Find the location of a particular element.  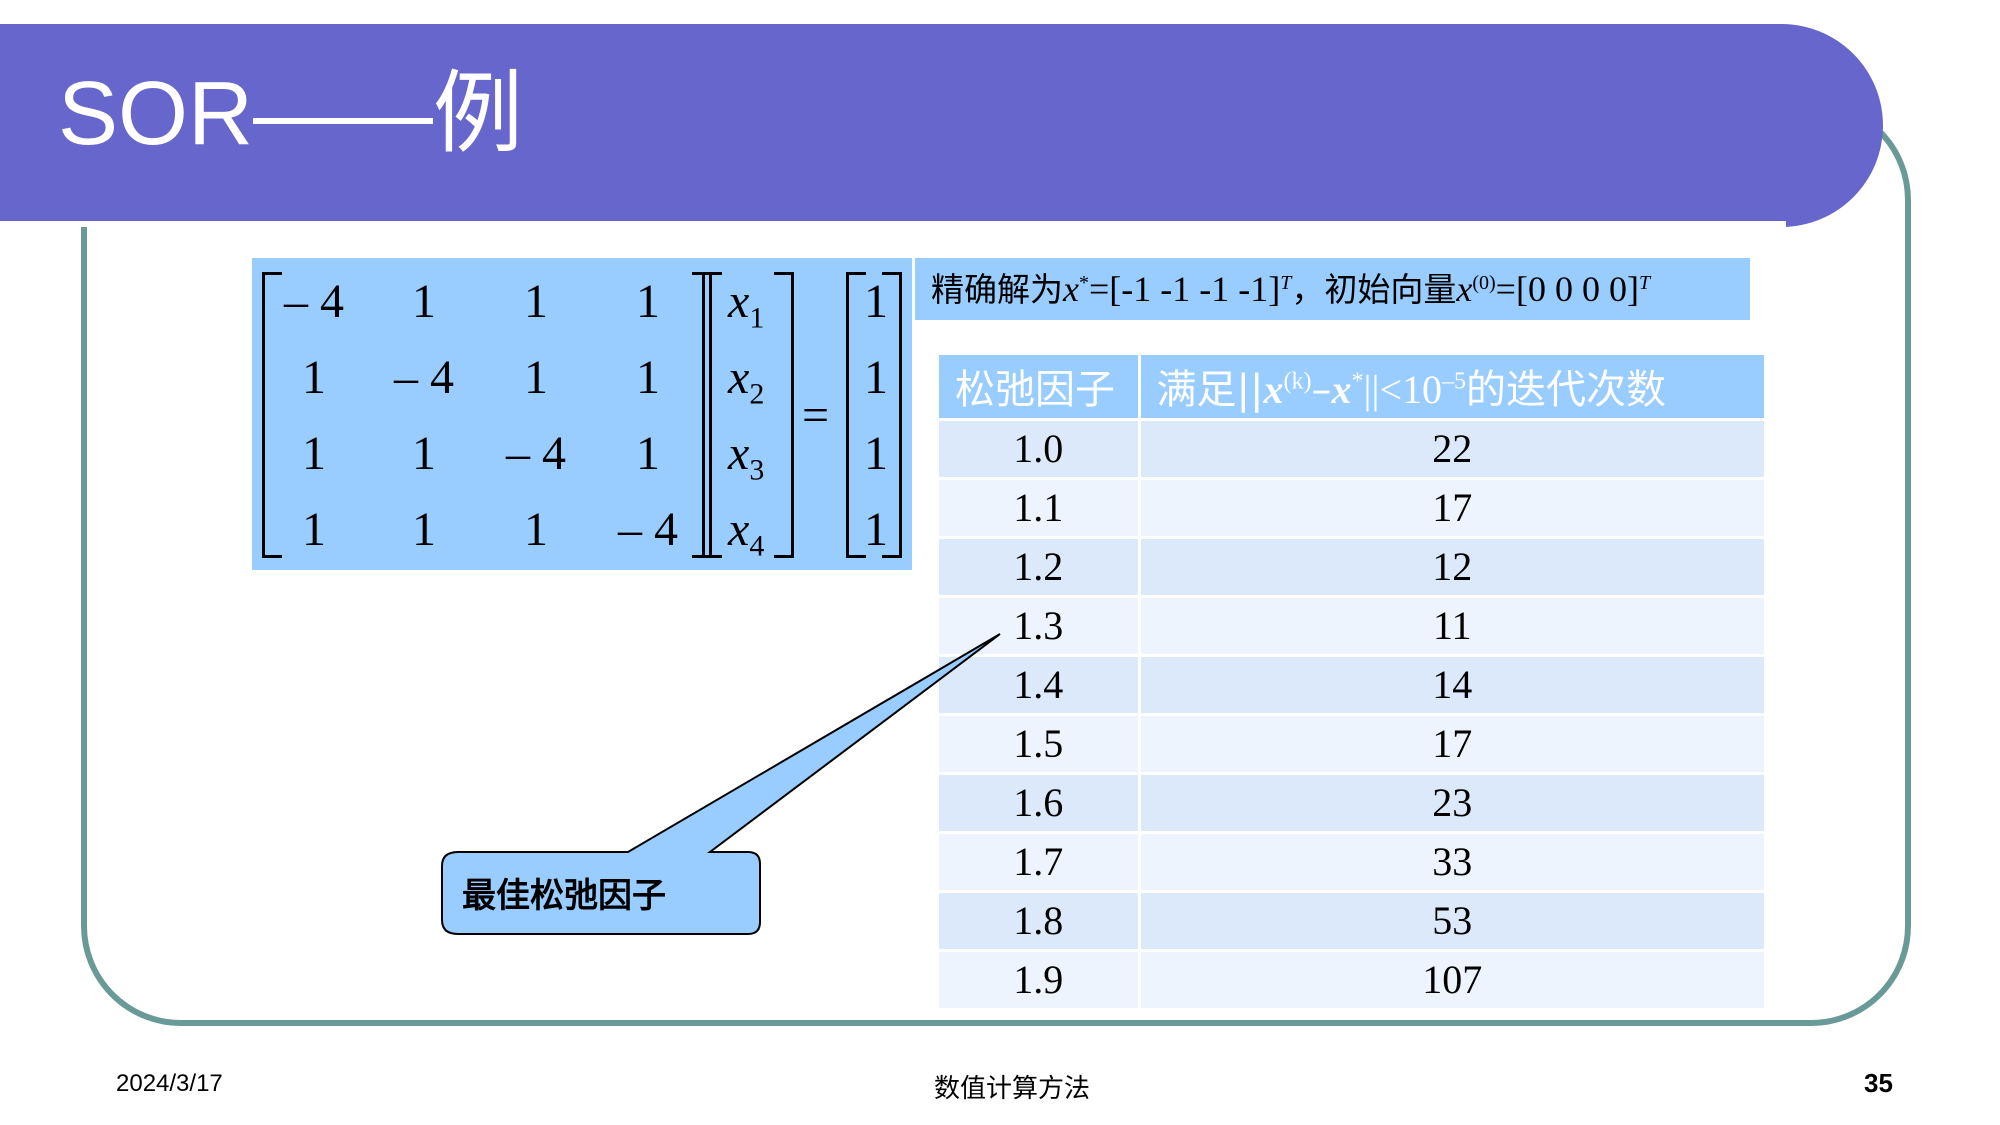

page-number: 35 is located at coordinates (1878, 1083).